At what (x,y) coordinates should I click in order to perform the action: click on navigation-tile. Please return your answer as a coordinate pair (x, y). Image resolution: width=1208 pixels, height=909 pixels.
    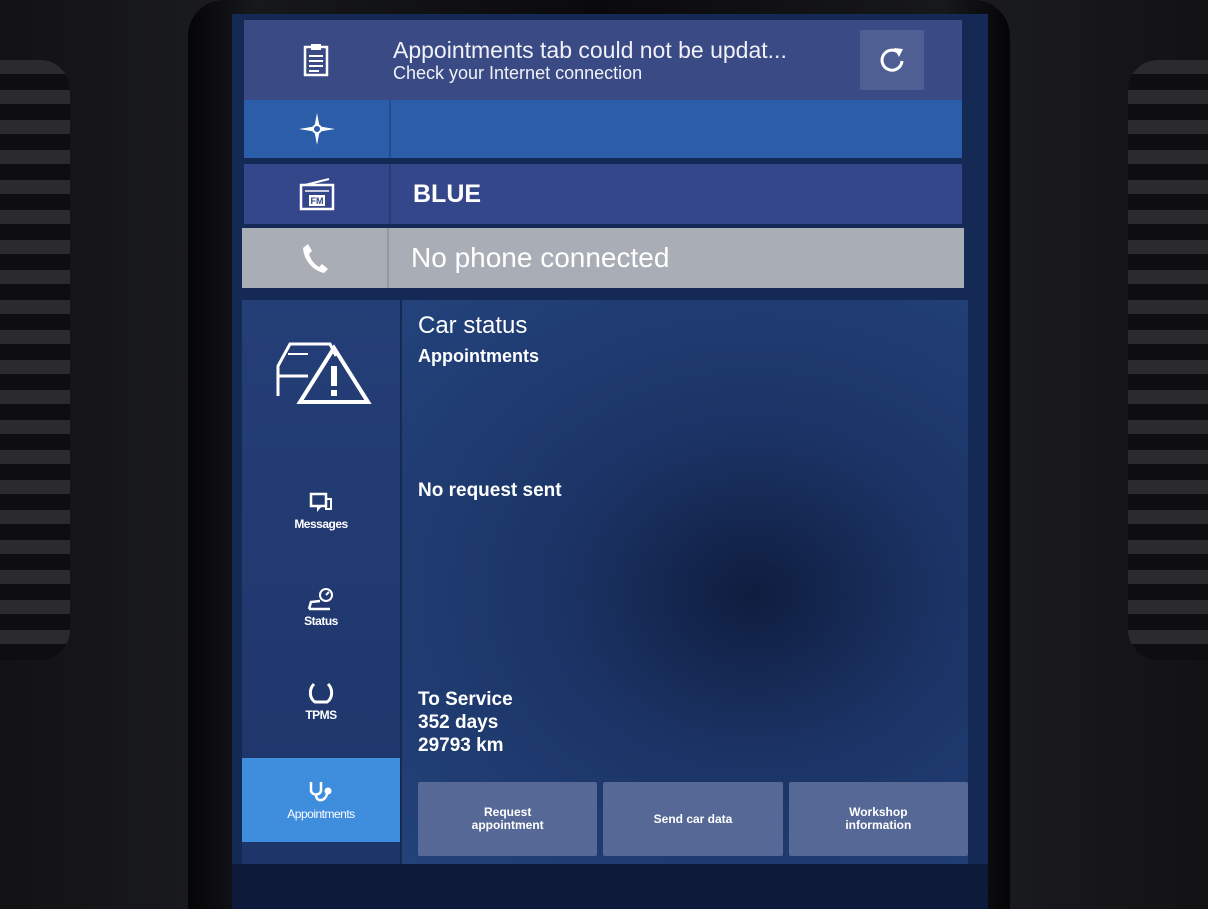
    Looking at the image, I should click on (603, 129).